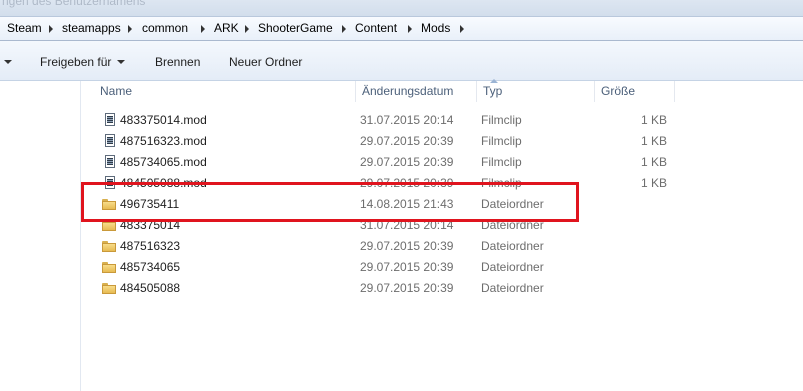 The height and width of the screenshot is (391, 803). I want to click on folder-row: 484505088 29.07.2015 20:39 Dateiordner, so click(442, 288).